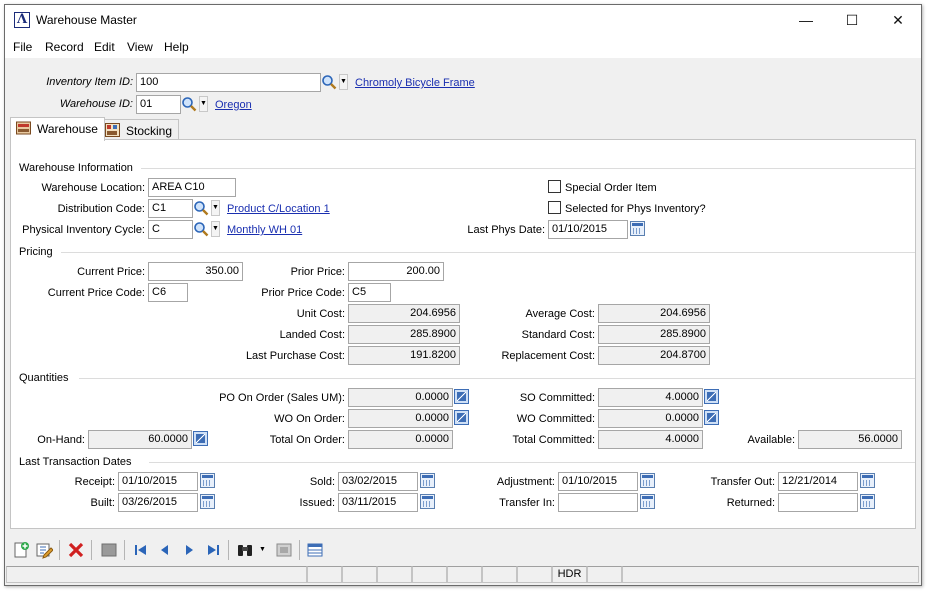 This screenshot has height=593, width=930. Describe the element at coordinates (213, 550) in the screenshot. I see `last-record-icon` at that location.